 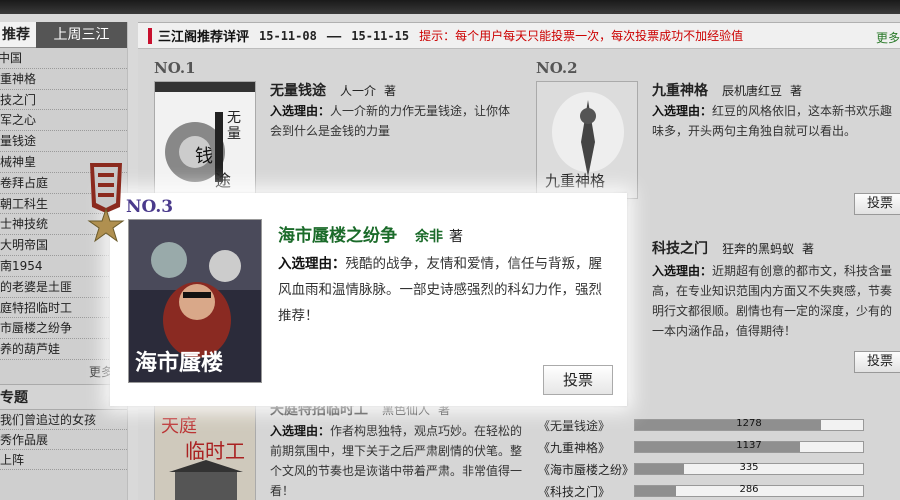 I want to click on book-title: 科技之门 狂奔的黑蚂蚁著, so click(x=733, y=248).